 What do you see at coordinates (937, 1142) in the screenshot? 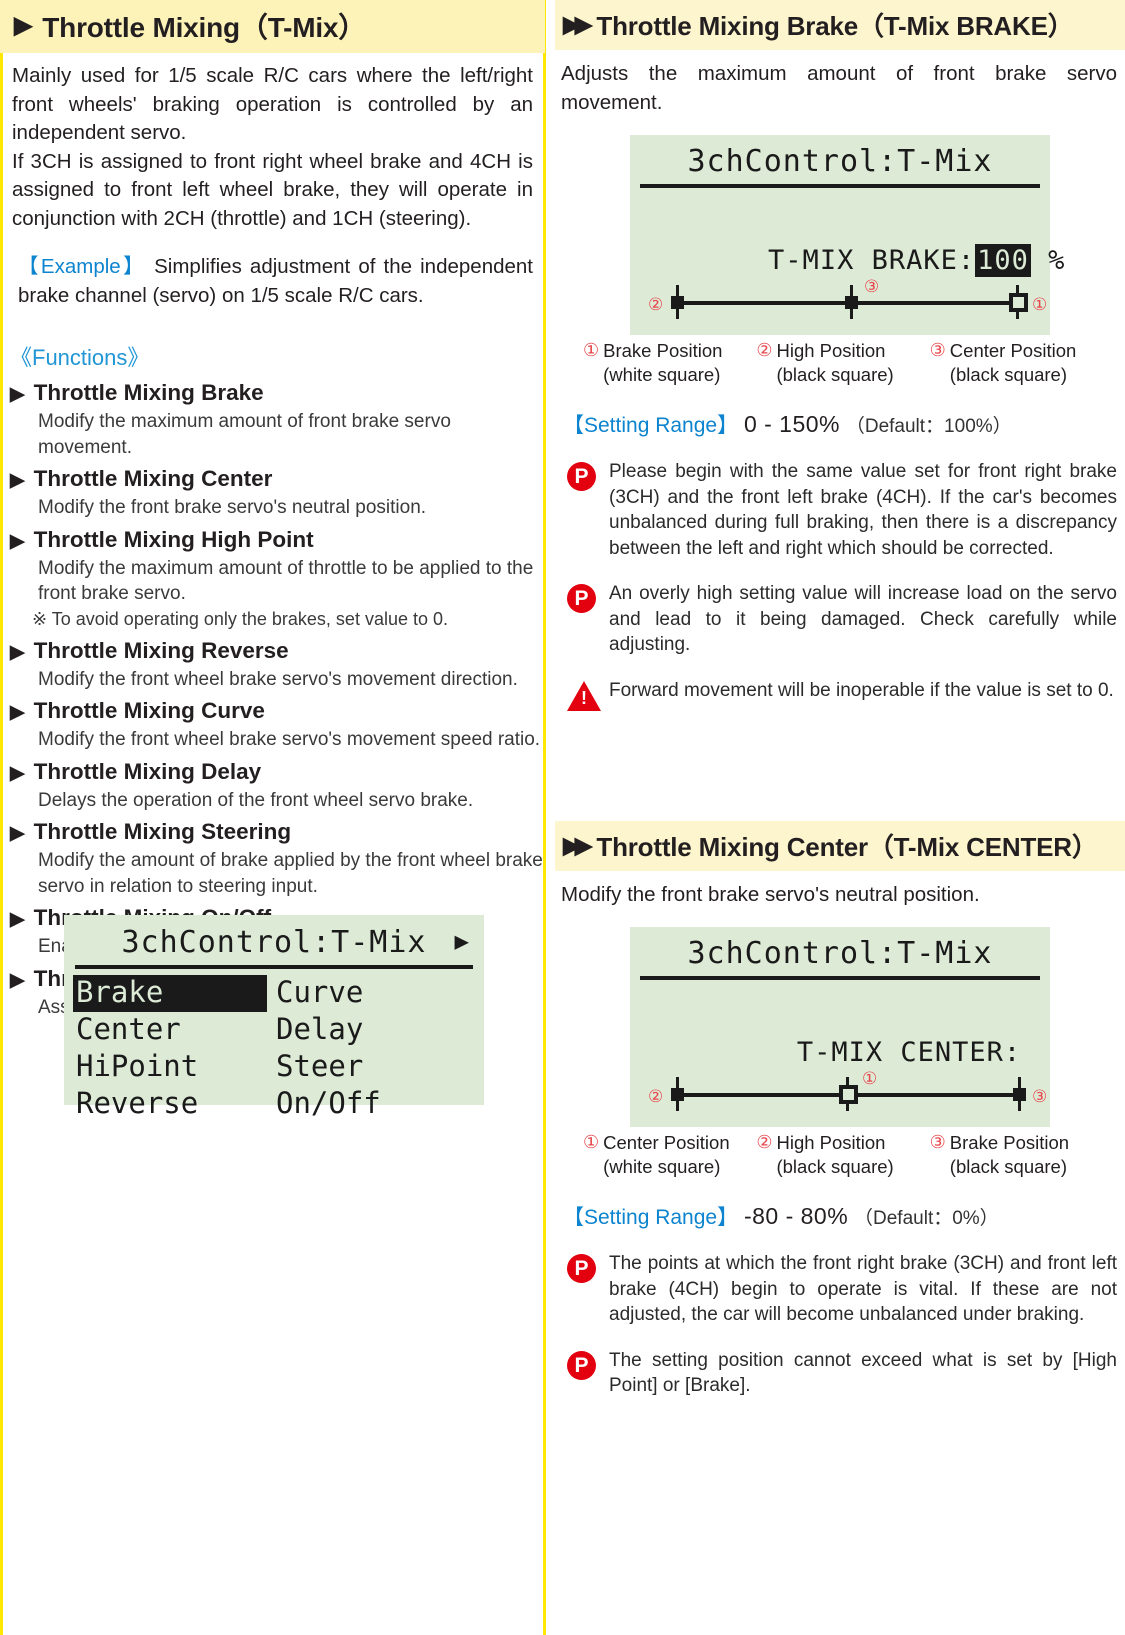
I see `legend-number: ③` at bounding box center [937, 1142].